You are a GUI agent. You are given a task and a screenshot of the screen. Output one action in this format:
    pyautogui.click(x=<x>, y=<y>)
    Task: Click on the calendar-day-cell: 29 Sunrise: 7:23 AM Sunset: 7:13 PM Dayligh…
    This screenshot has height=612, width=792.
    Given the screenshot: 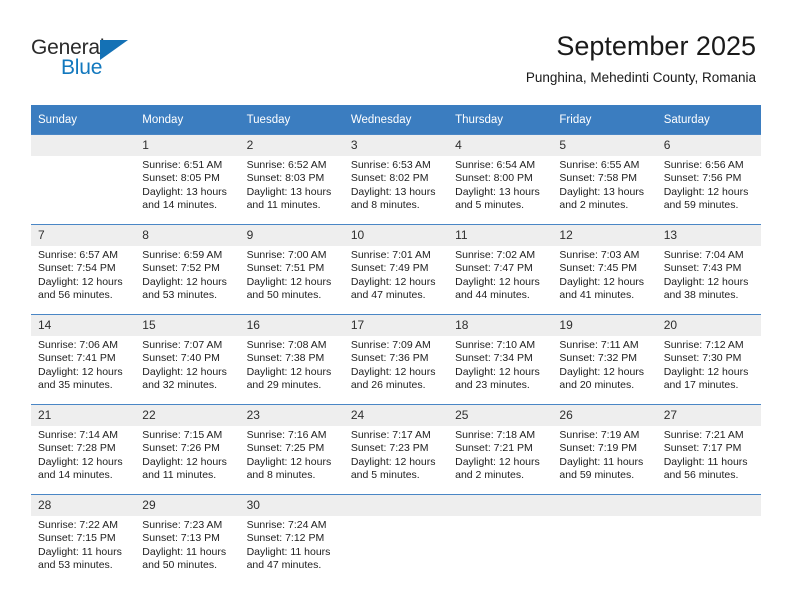 What is the action you would take?
    pyautogui.click(x=187, y=535)
    